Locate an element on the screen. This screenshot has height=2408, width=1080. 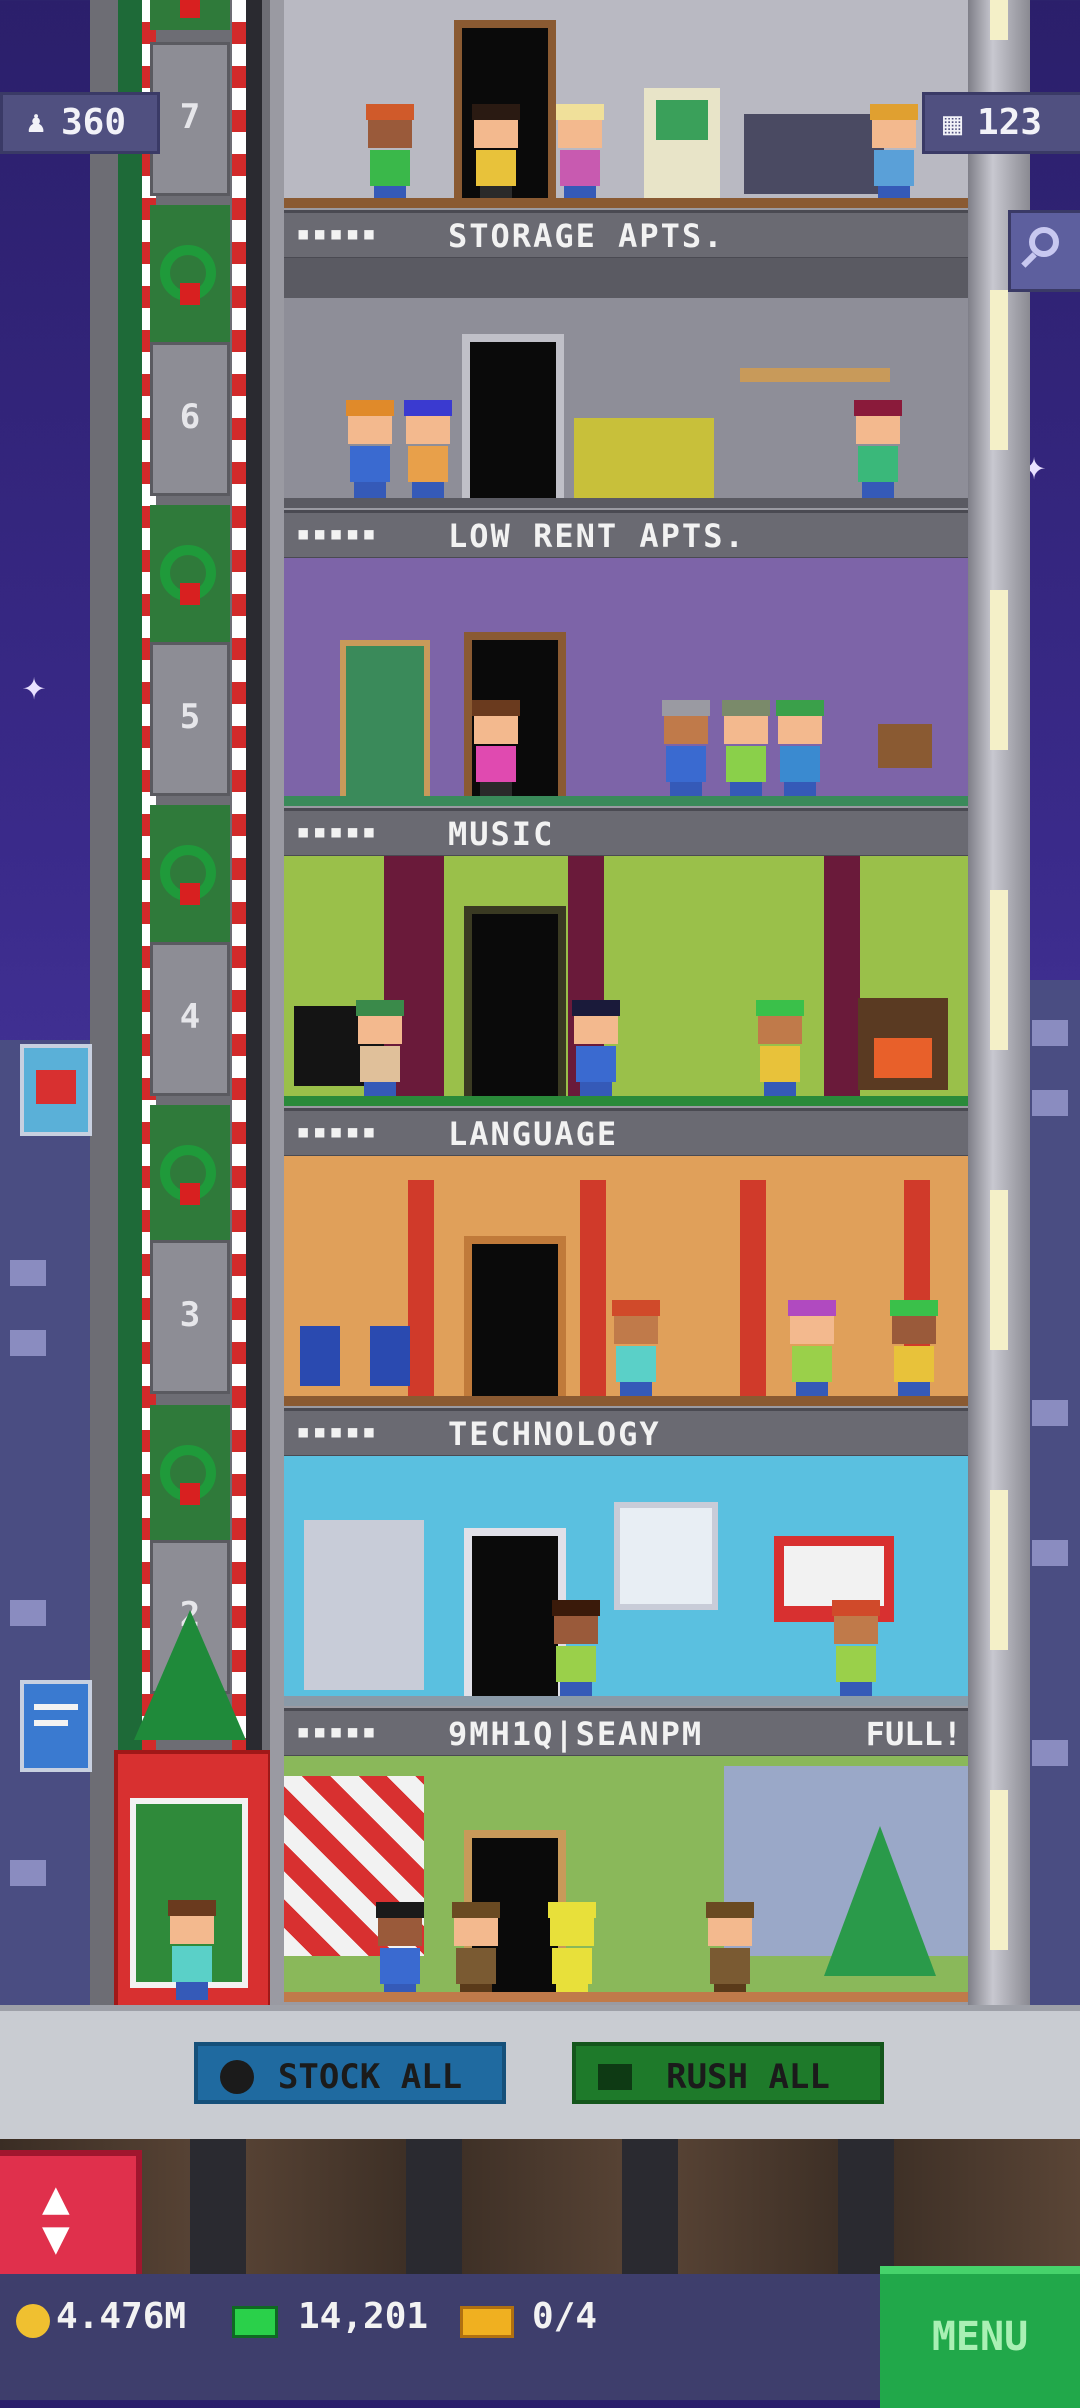
elevator-floor-number: 7 is located at coordinates (190, 117).